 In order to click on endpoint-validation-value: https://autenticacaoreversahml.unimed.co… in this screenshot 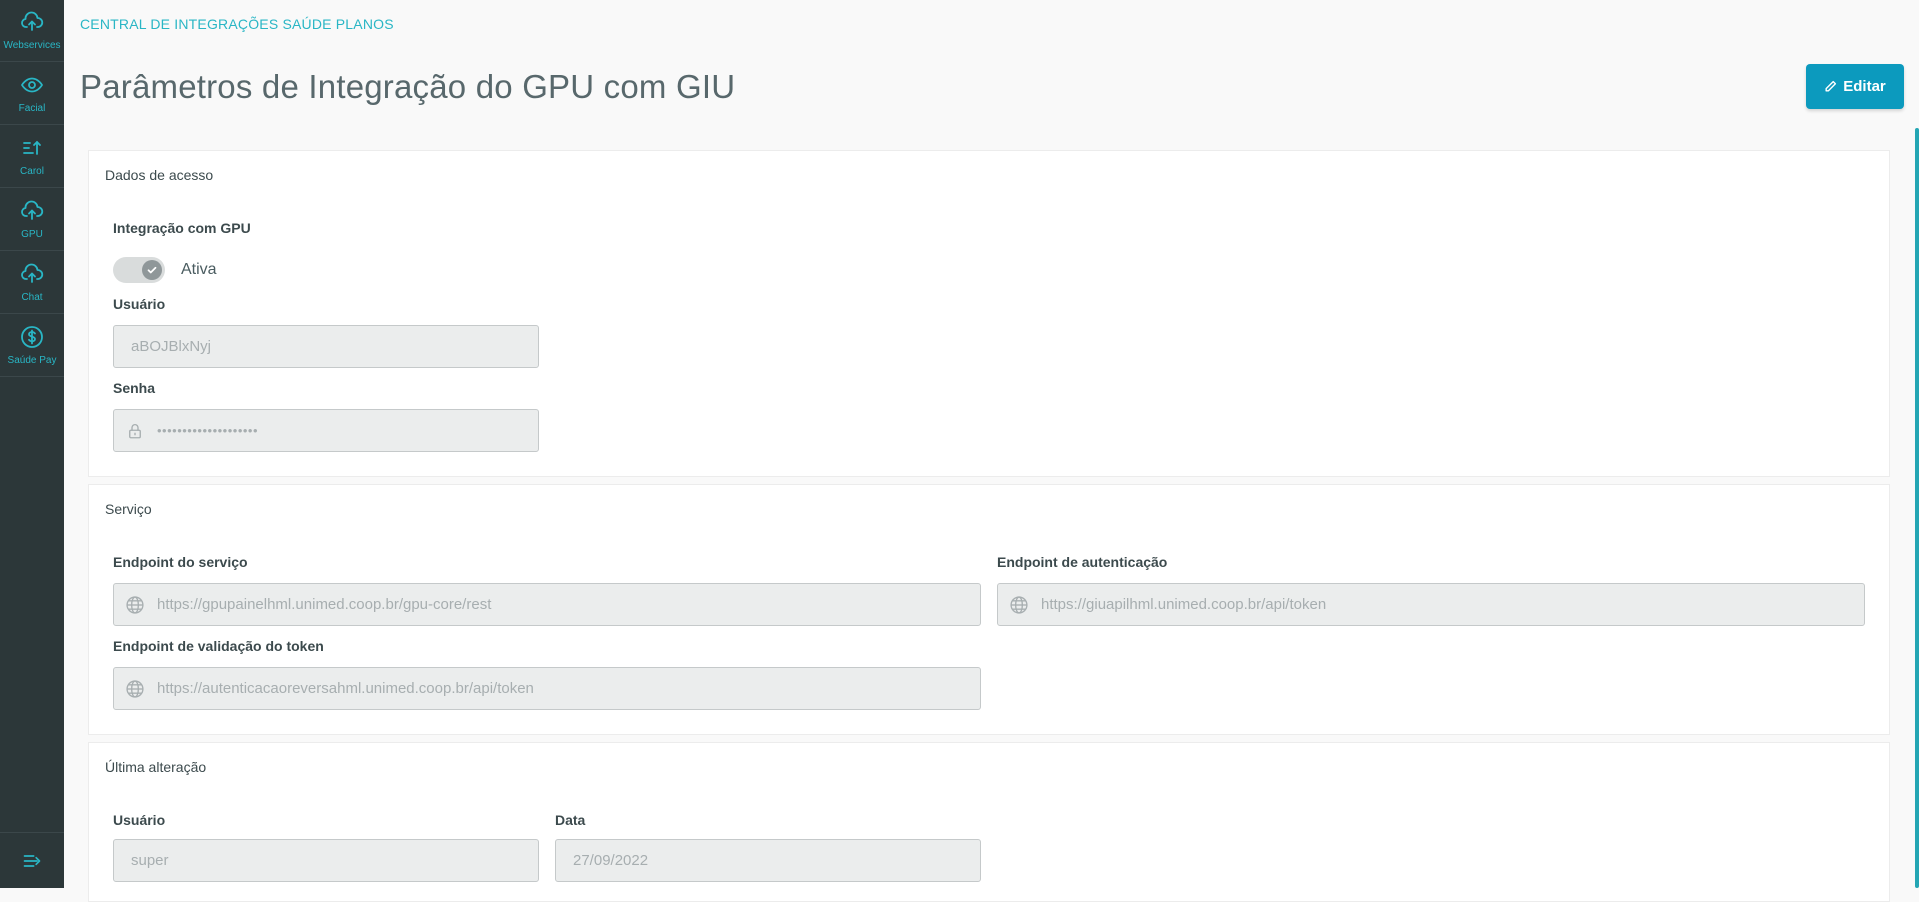, I will do `click(345, 688)`.